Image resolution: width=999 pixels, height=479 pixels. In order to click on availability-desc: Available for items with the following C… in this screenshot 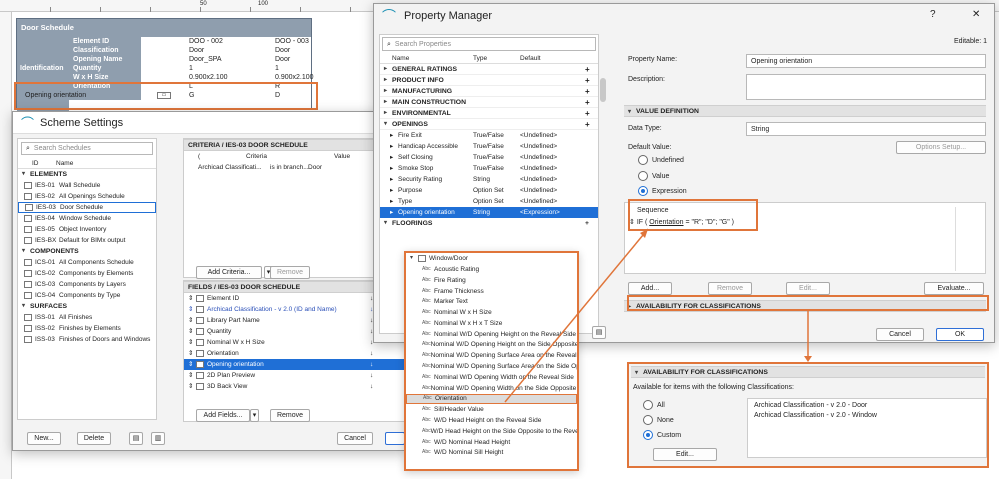, I will do `click(713, 387)`.